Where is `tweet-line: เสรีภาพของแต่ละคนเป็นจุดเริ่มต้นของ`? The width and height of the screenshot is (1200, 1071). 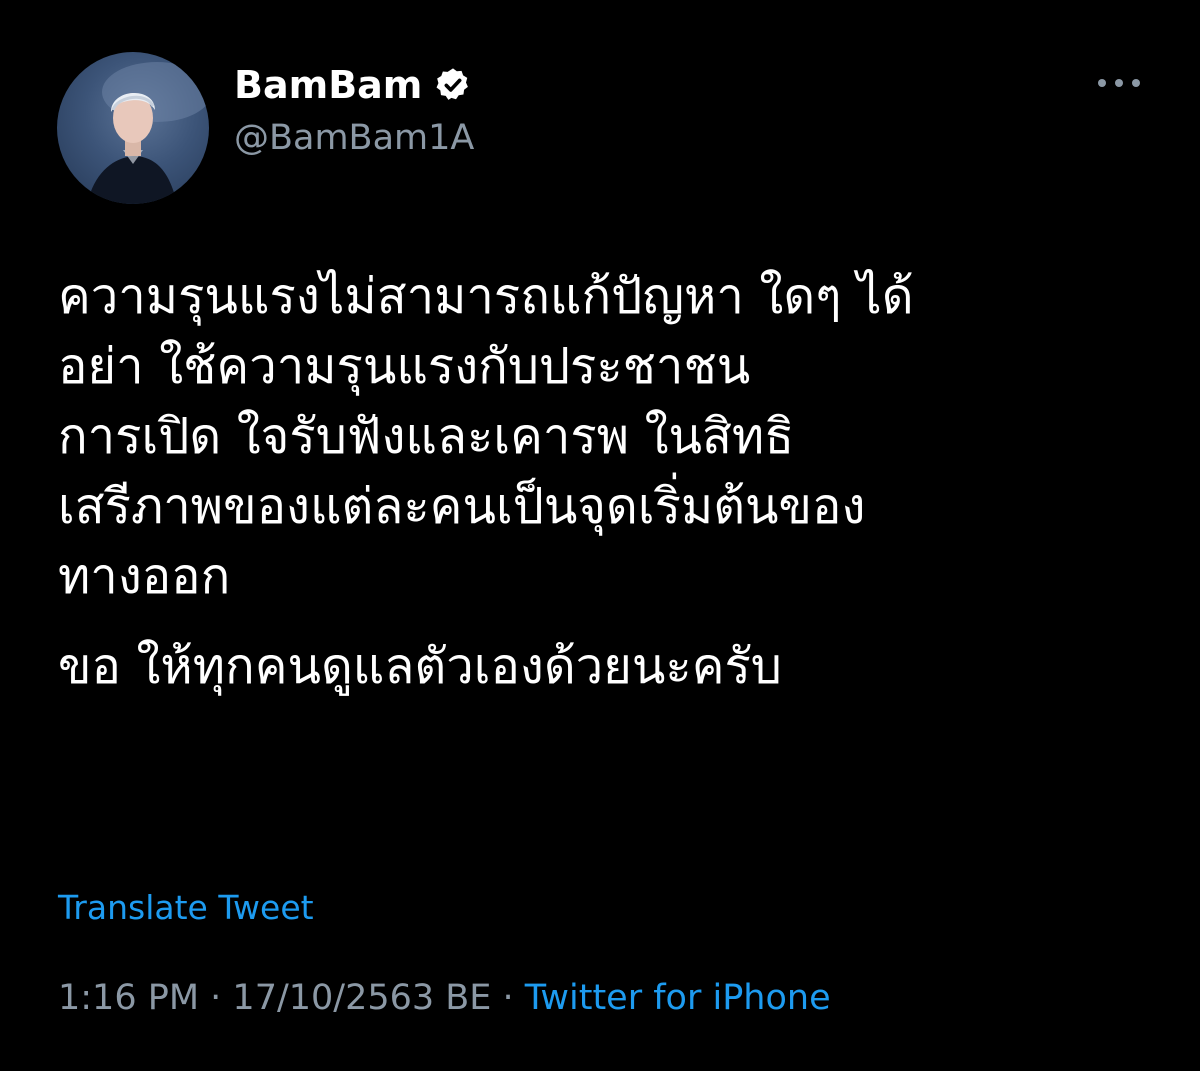
tweet-line: เสรีภาพของแต่ละคนเป็นจุดเริ่มต้นของ is located at coordinates (462, 506).